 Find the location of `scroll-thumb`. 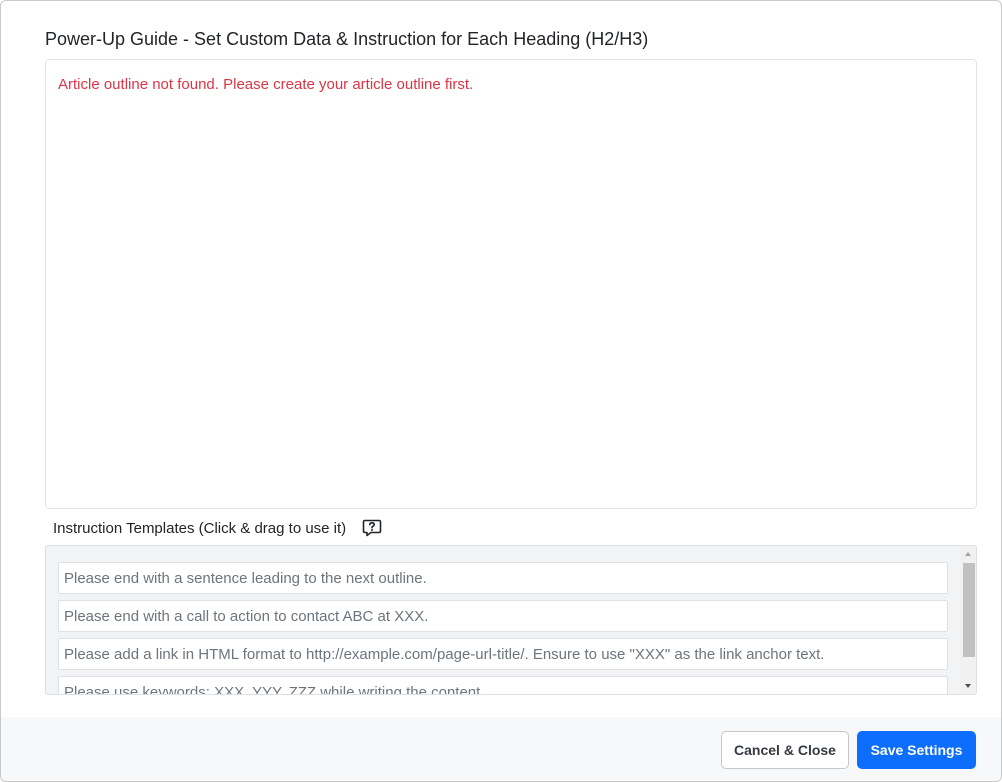

scroll-thumb is located at coordinates (969, 610).